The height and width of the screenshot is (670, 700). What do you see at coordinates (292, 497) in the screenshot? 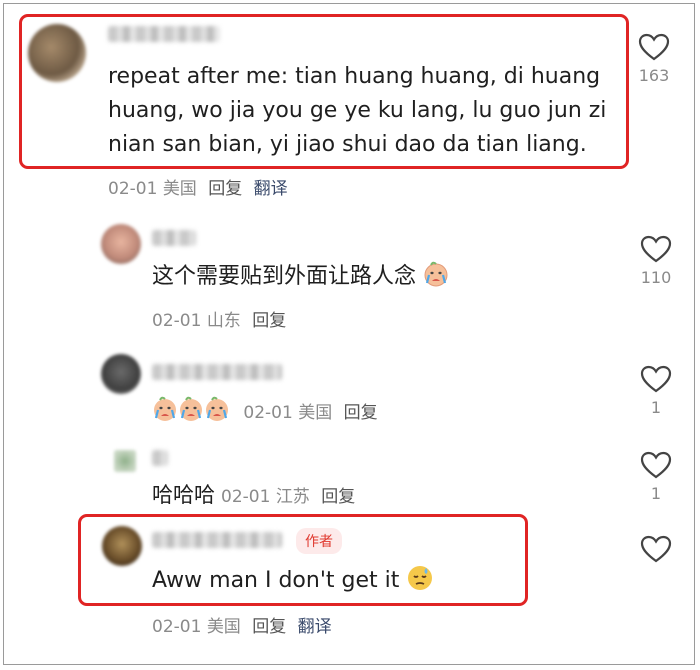
I see `comment-location: 江苏` at bounding box center [292, 497].